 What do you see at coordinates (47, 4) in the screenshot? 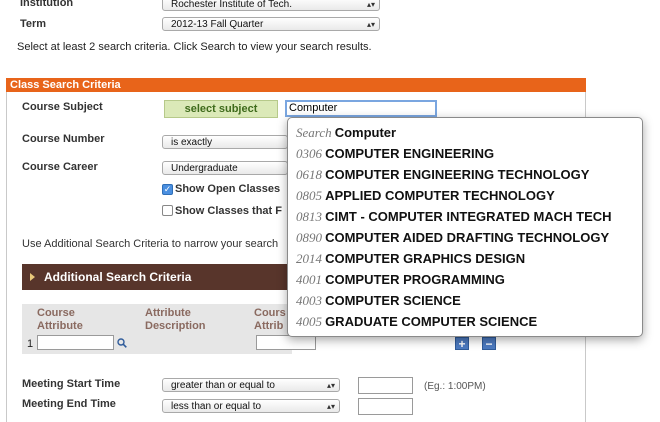
I see `institution-label: Institution` at bounding box center [47, 4].